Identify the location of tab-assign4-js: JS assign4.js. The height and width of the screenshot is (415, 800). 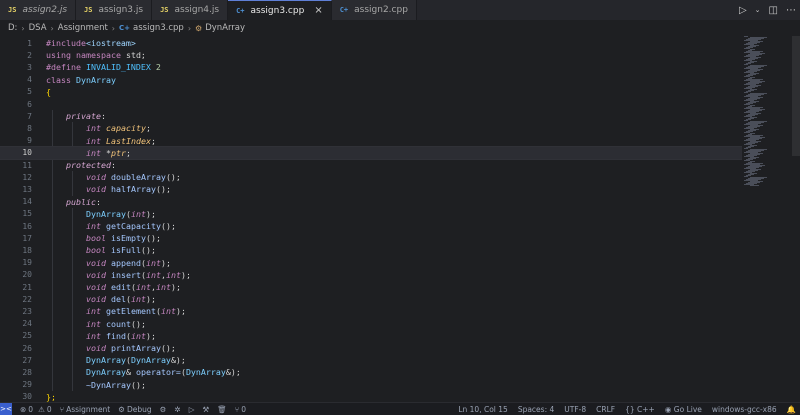
(190, 10).